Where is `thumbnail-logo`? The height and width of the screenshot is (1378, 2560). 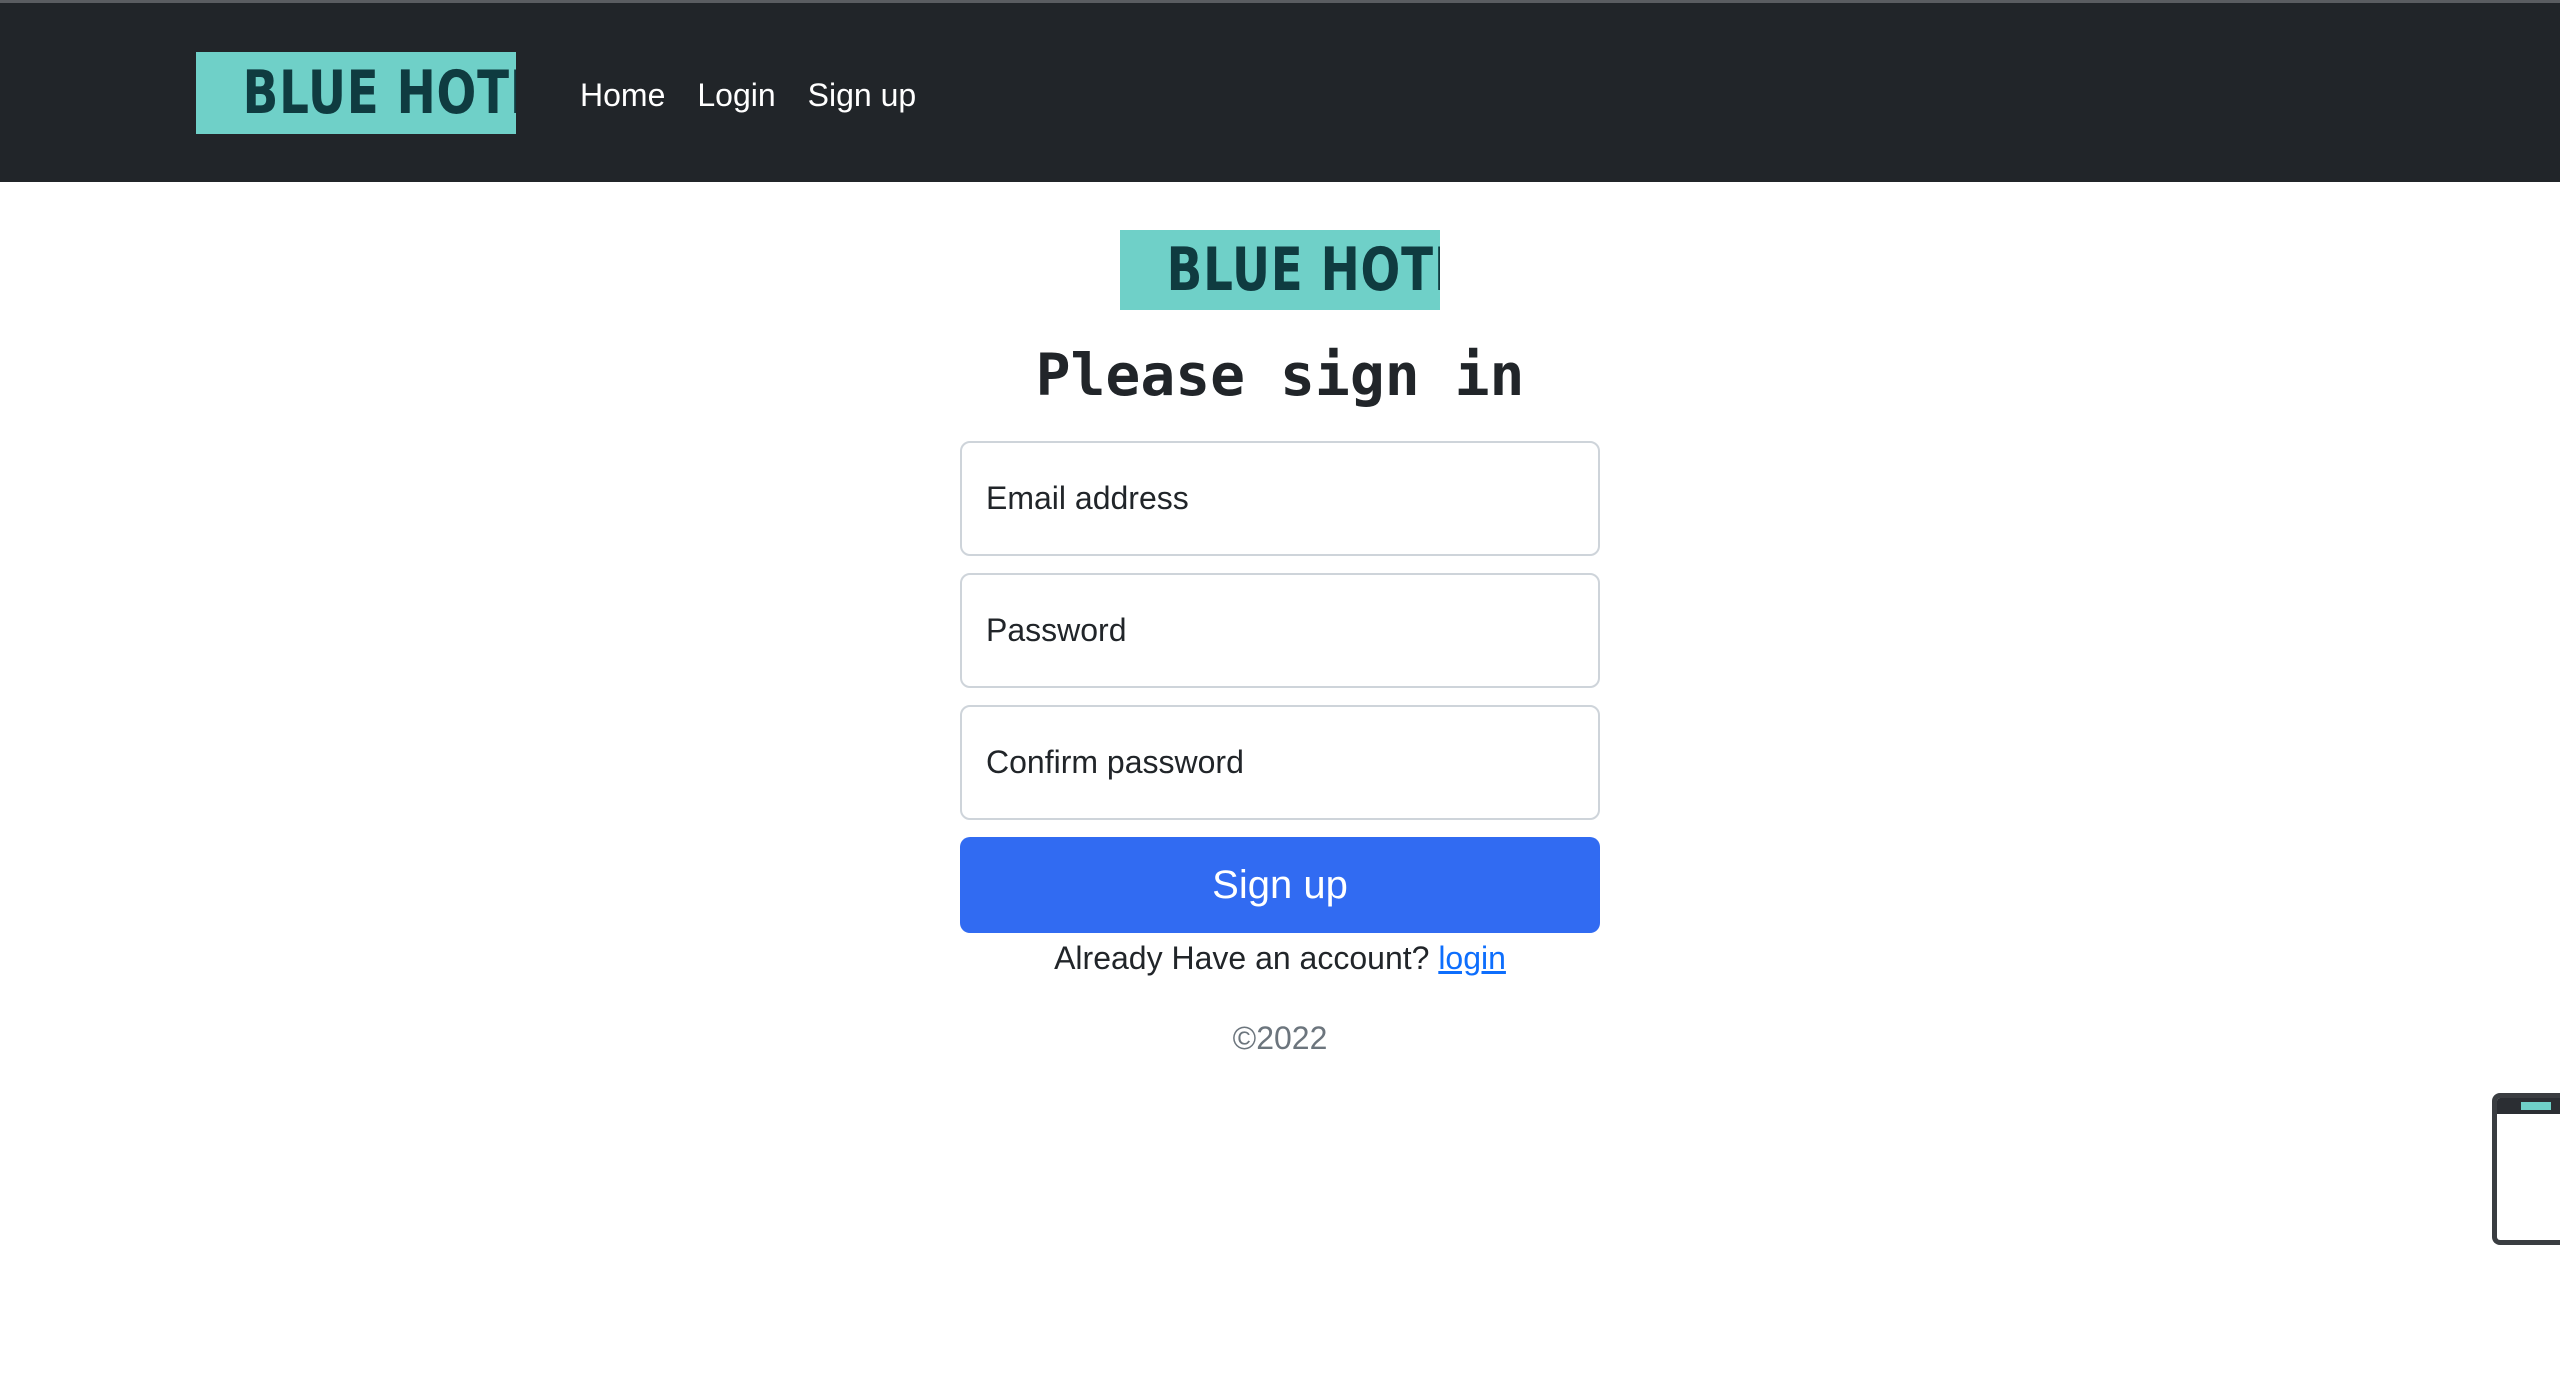 thumbnail-logo is located at coordinates (2536, 1106).